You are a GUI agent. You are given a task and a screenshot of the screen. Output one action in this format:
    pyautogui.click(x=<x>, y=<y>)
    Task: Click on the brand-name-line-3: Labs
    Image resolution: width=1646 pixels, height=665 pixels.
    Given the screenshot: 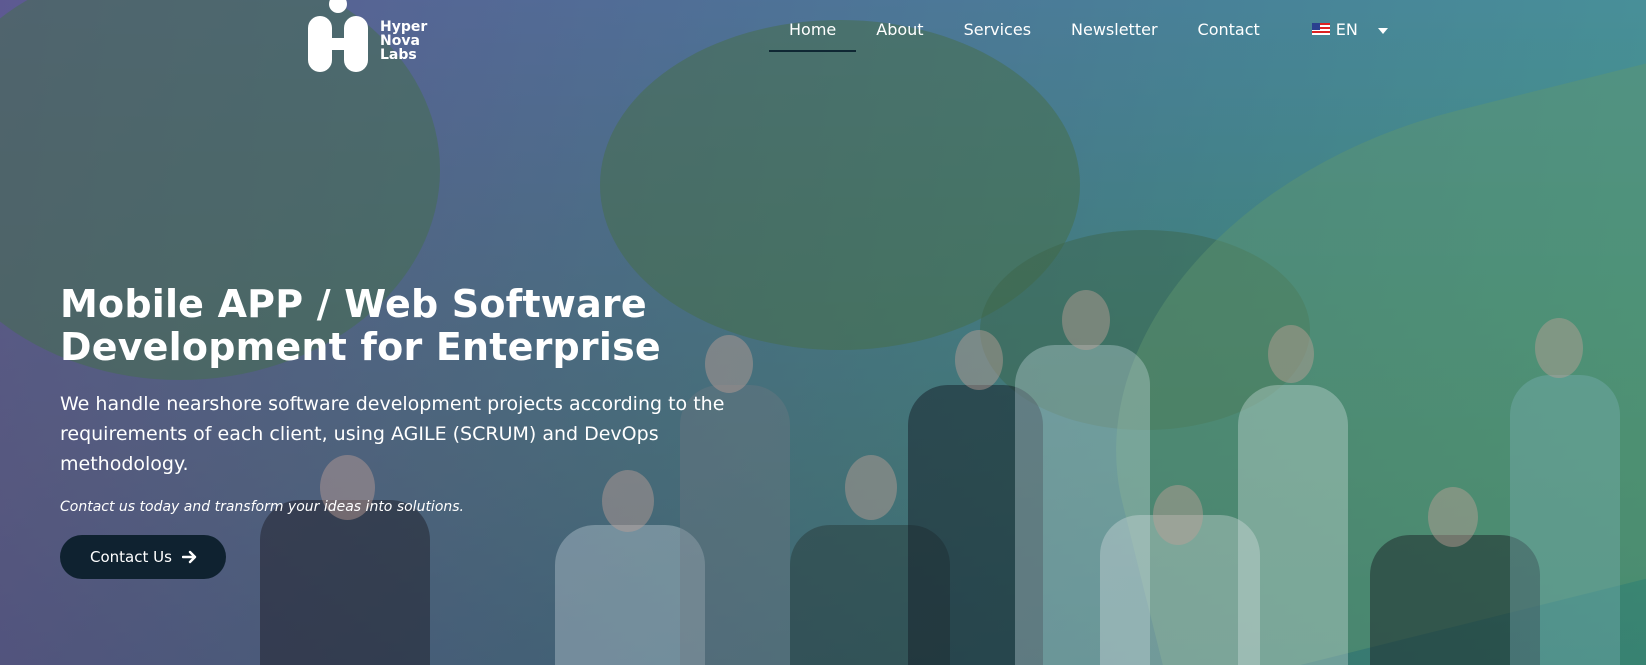 What is the action you would take?
    pyautogui.click(x=398, y=55)
    